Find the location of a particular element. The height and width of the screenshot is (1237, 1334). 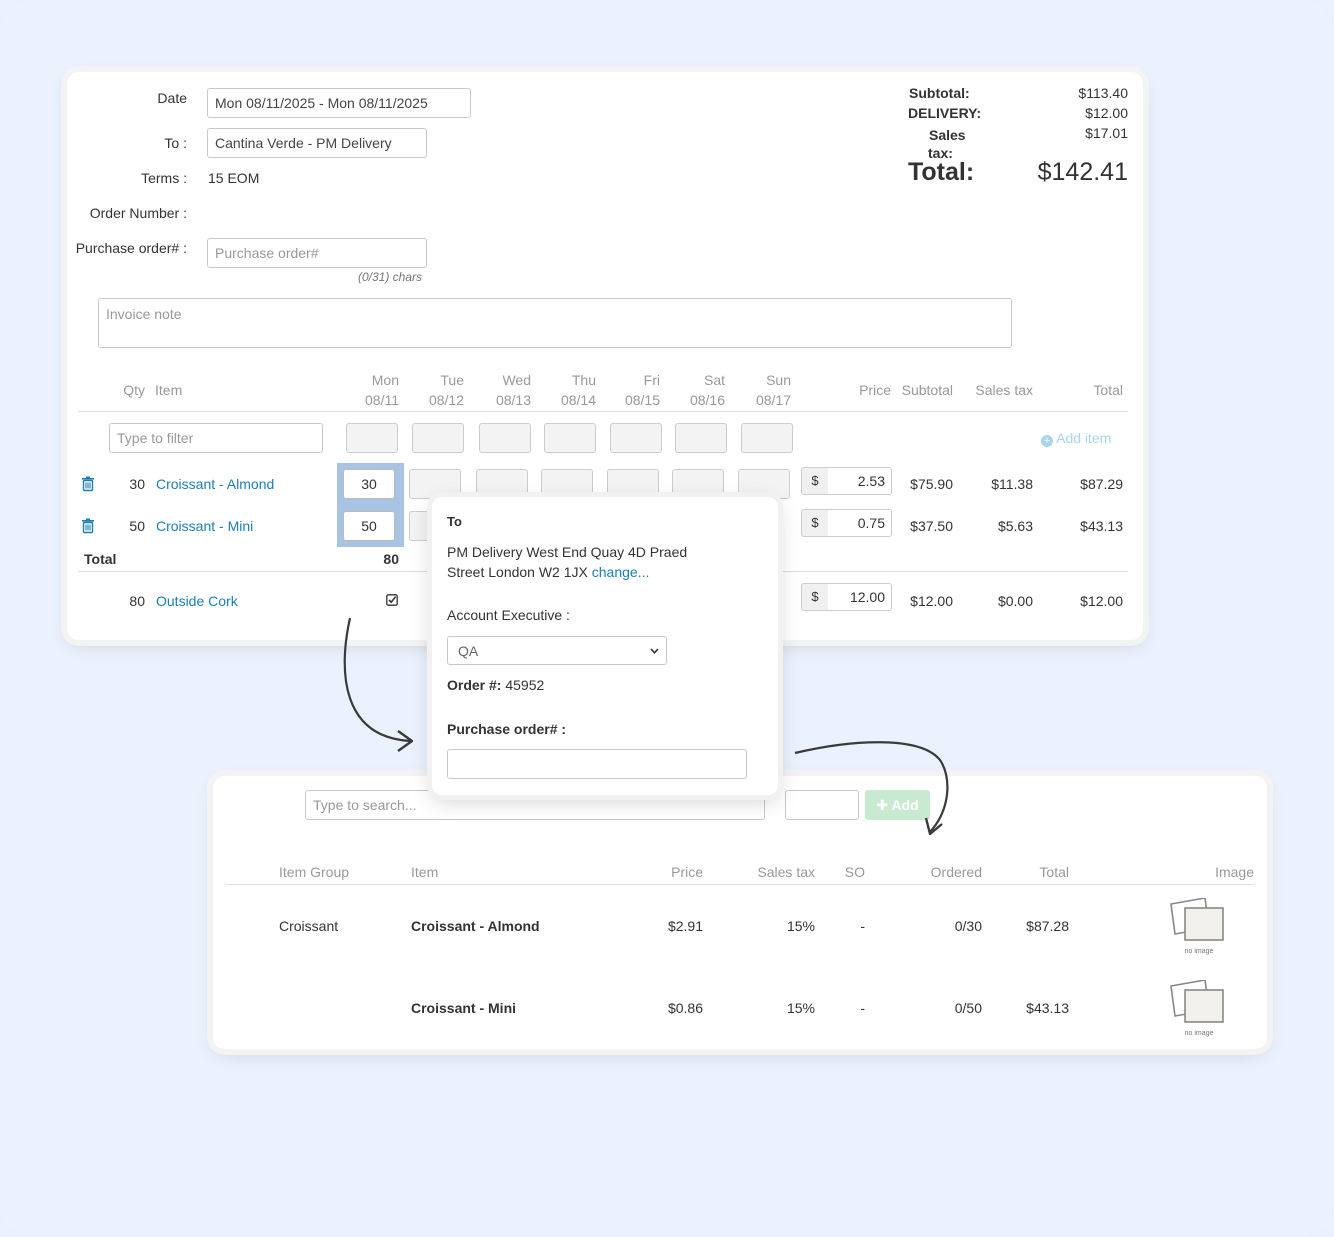

delivery-value: $12.00 is located at coordinates (1106, 113).